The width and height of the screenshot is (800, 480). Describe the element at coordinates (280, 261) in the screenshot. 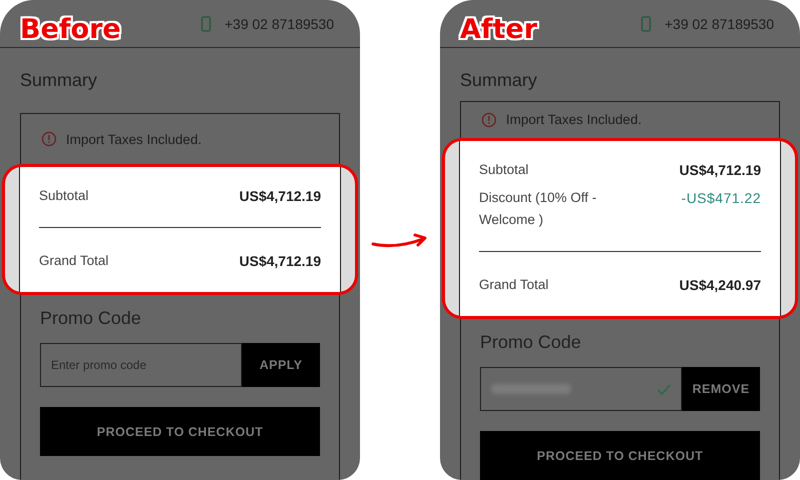

I see `total-amount: US$4,712.19` at that location.